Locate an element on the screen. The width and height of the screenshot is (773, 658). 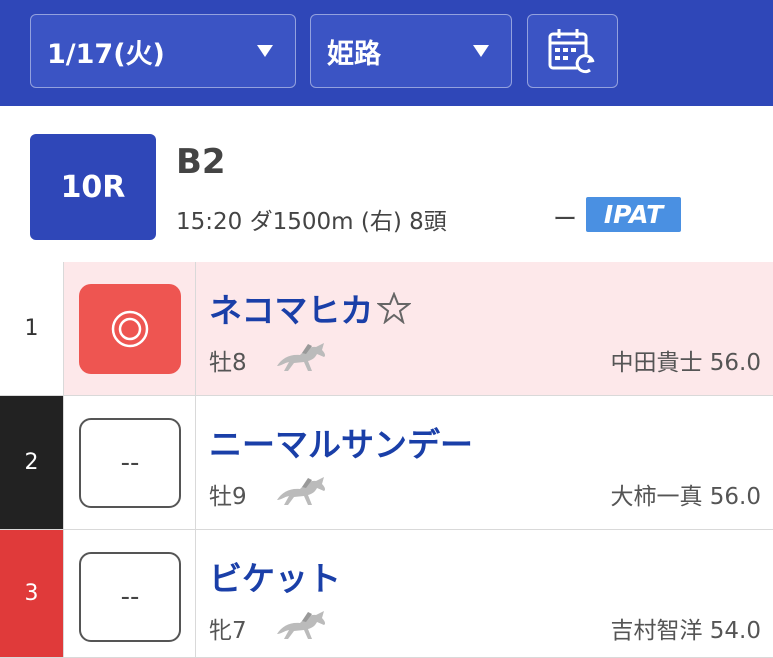
date-select: 1/17(火) is located at coordinates (163, 51).